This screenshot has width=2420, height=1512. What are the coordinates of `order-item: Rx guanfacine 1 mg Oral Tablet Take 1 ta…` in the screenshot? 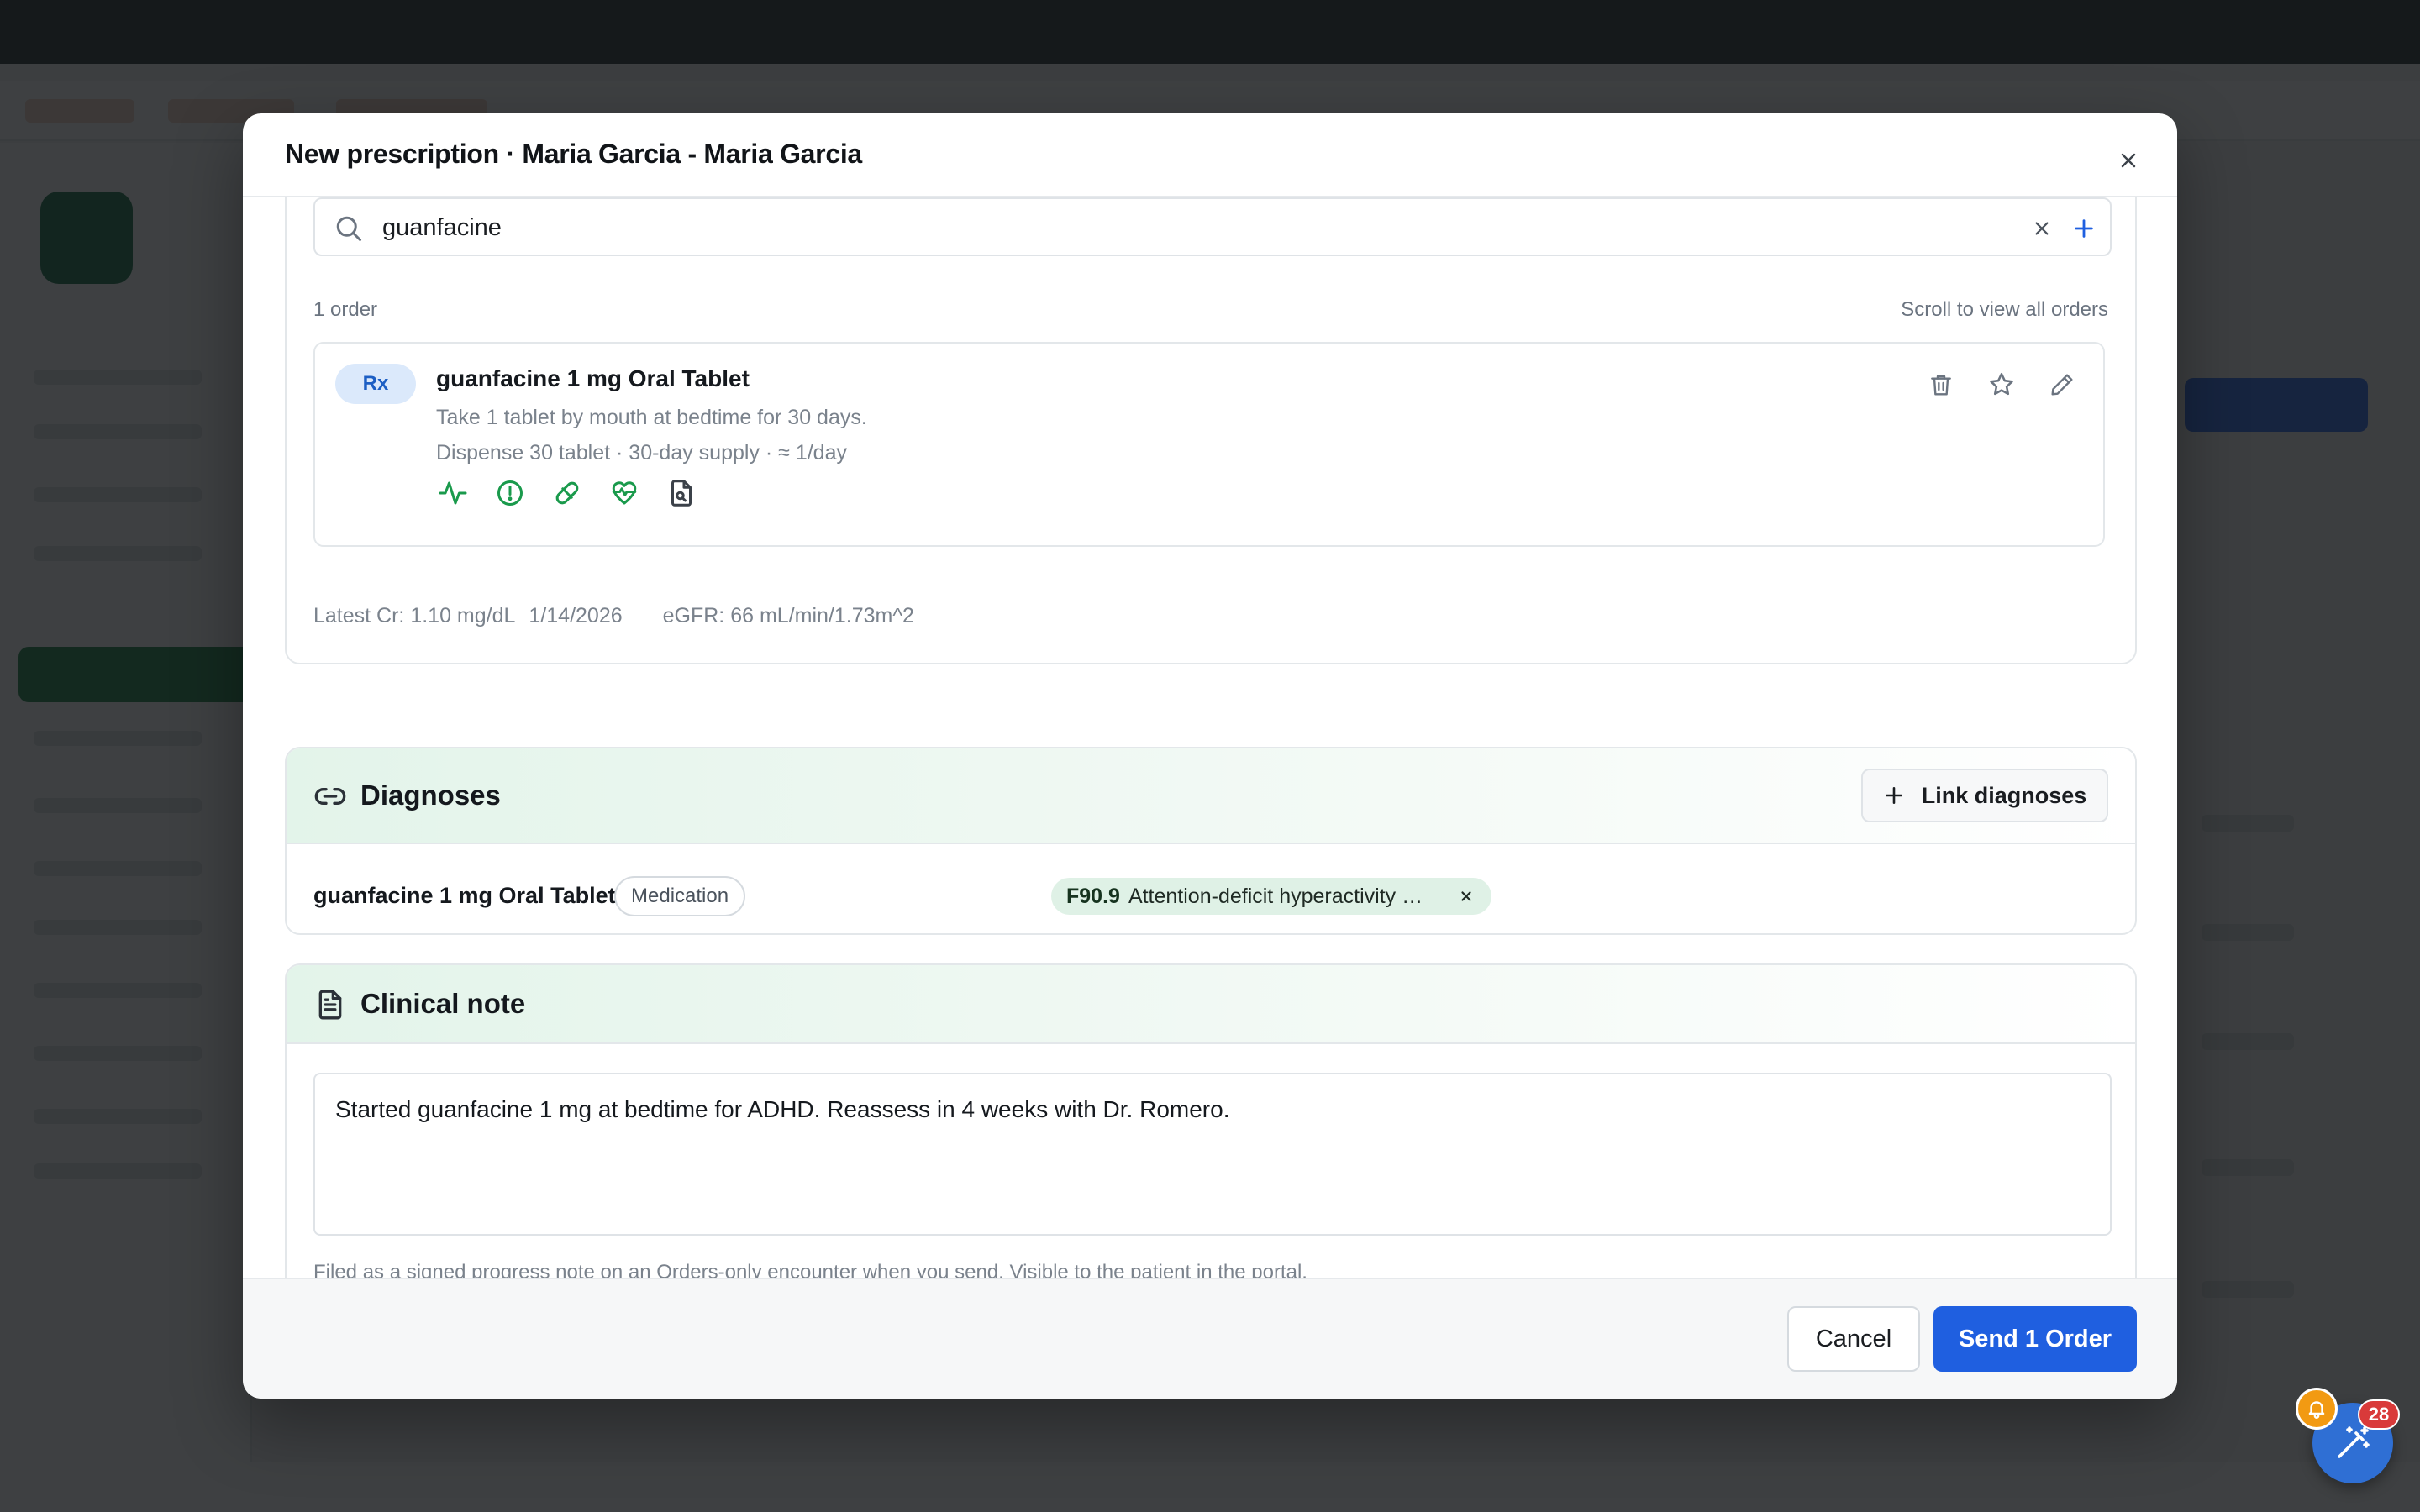 It's located at (1209, 444).